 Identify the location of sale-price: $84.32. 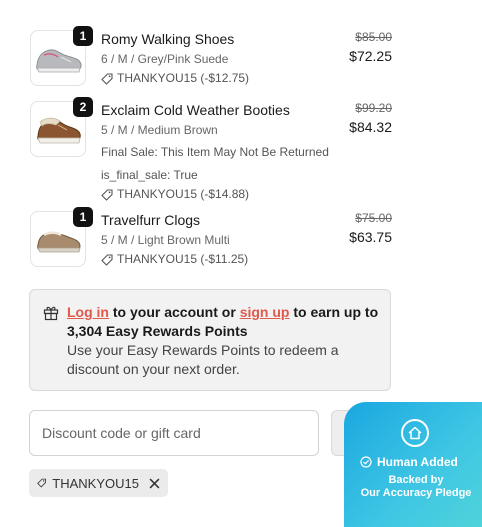
(370, 127).